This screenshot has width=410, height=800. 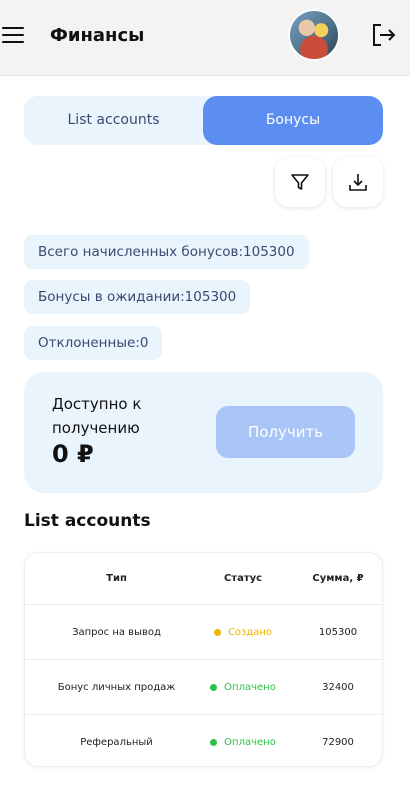 I want to click on column-header-type: Тип, so click(x=116, y=578).